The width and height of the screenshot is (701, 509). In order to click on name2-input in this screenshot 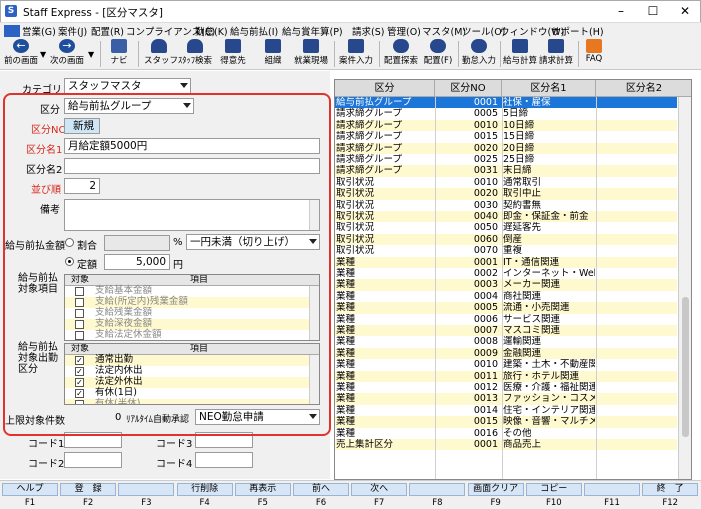, I will do `click(192, 166)`.